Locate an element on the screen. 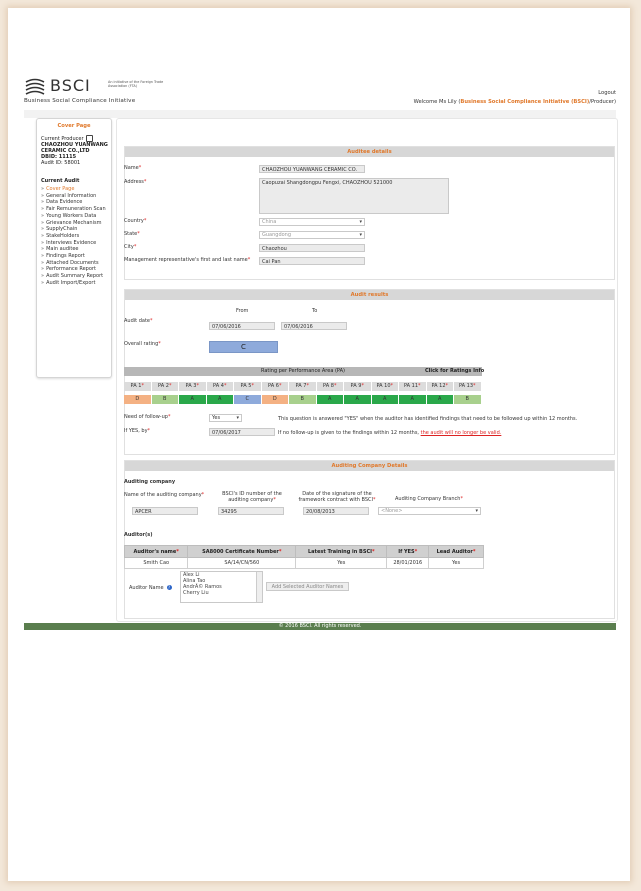  followup-select: Yes is located at coordinates (225, 418).